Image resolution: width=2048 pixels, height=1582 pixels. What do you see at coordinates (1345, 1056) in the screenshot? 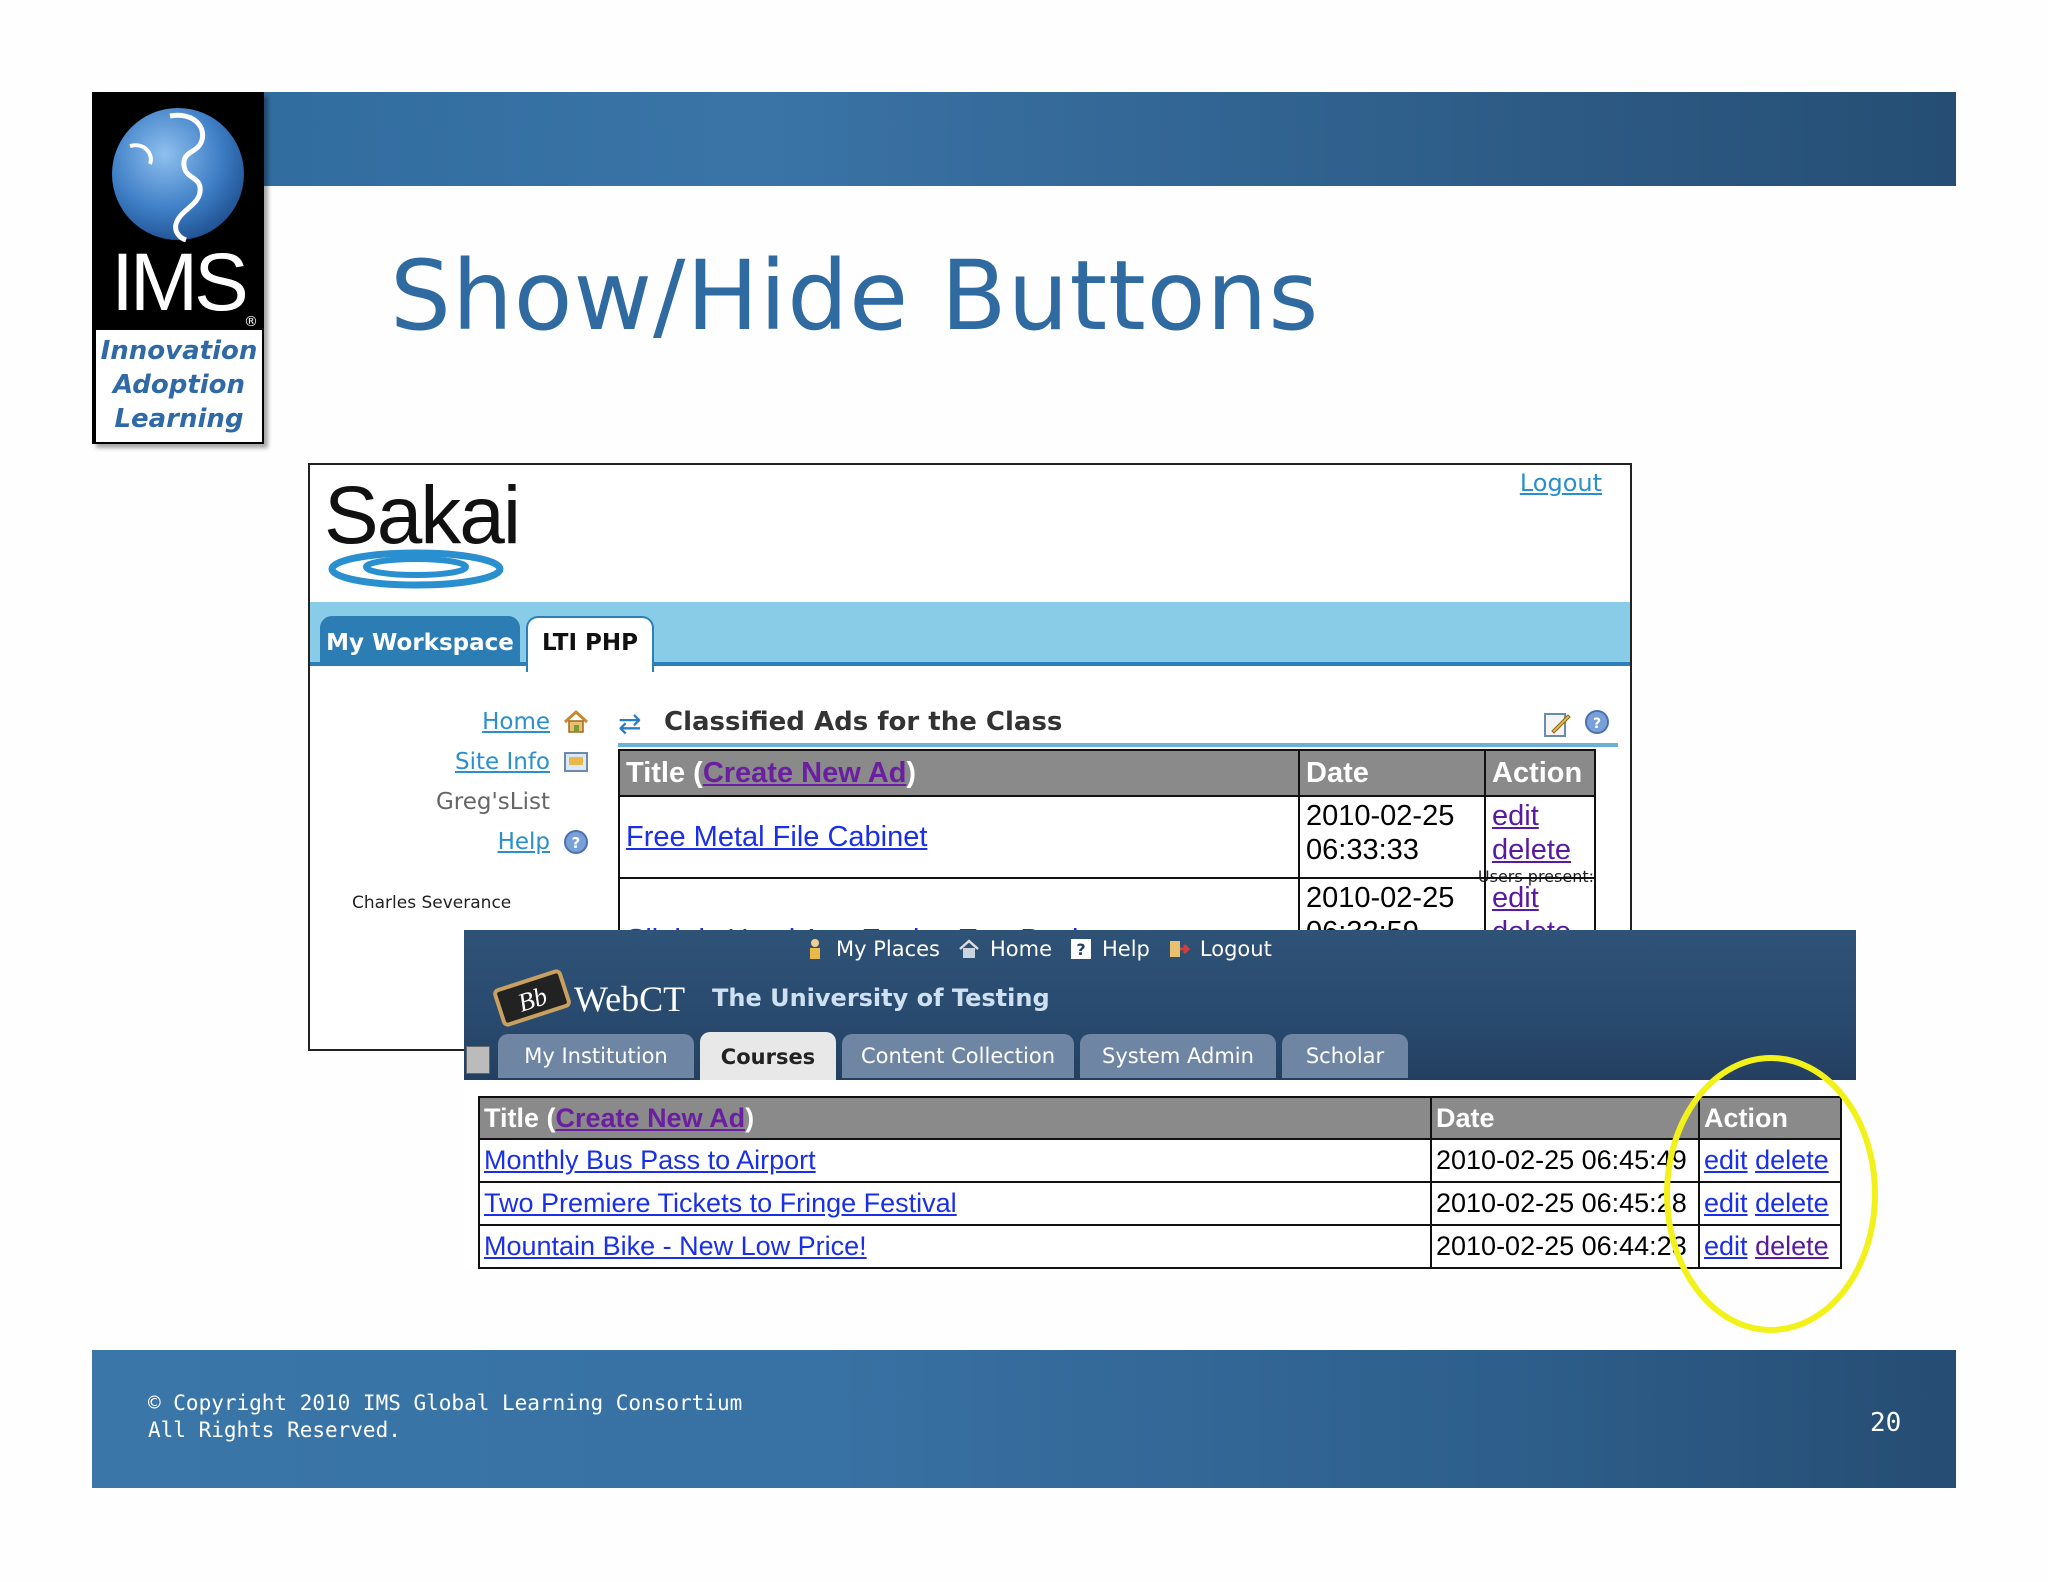
I see `tab-scholar: Scholar` at bounding box center [1345, 1056].